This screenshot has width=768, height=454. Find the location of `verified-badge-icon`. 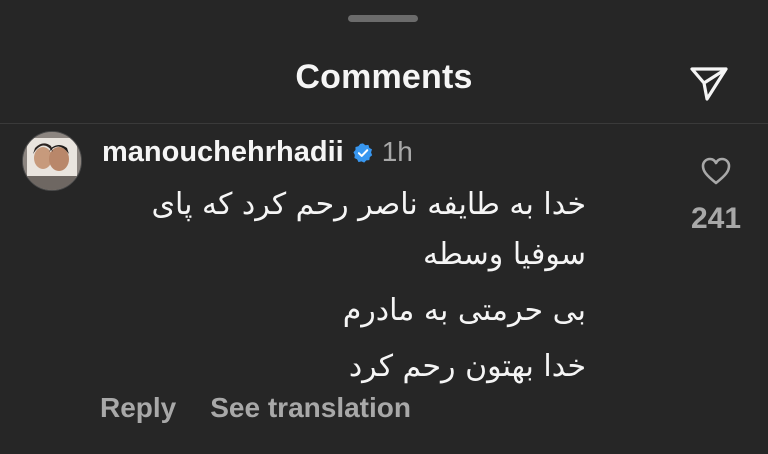

verified-badge-icon is located at coordinates (362, 153).